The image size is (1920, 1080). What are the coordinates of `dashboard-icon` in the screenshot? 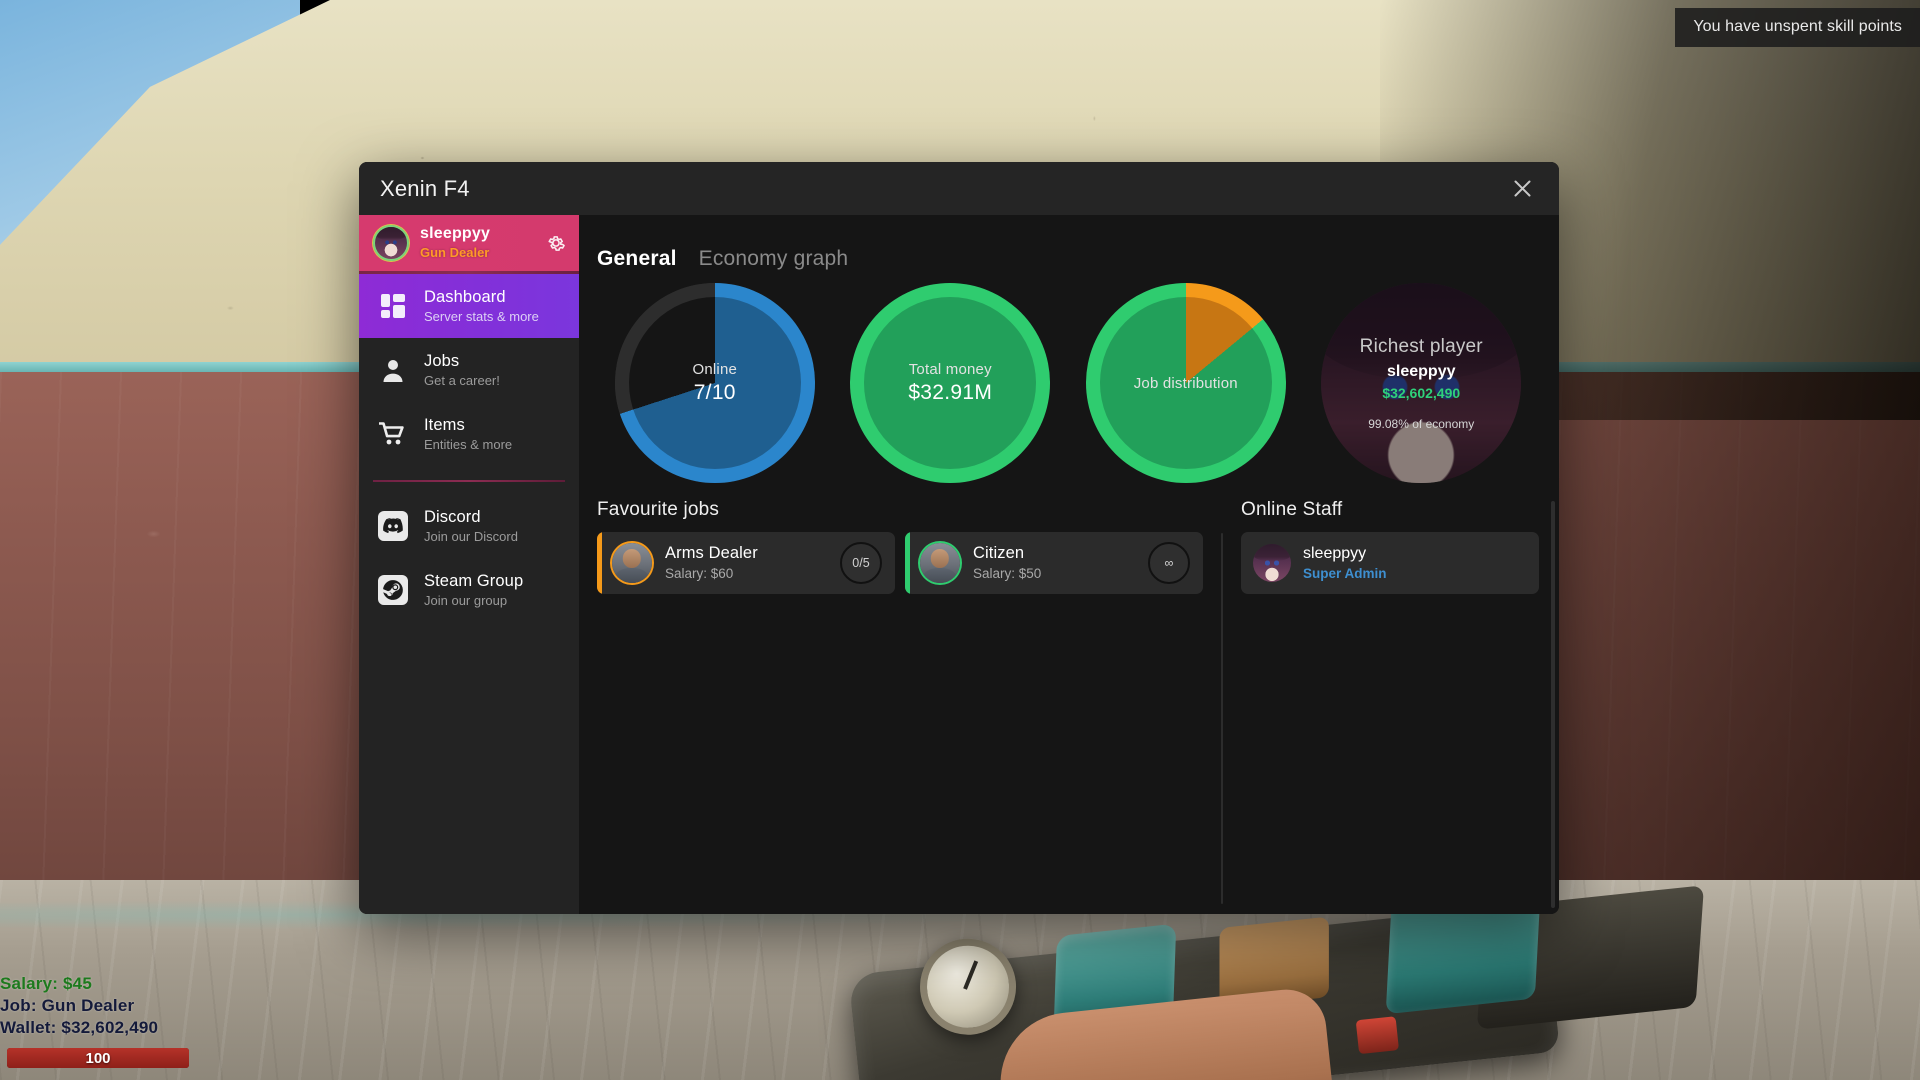 It's located at (393, 306).